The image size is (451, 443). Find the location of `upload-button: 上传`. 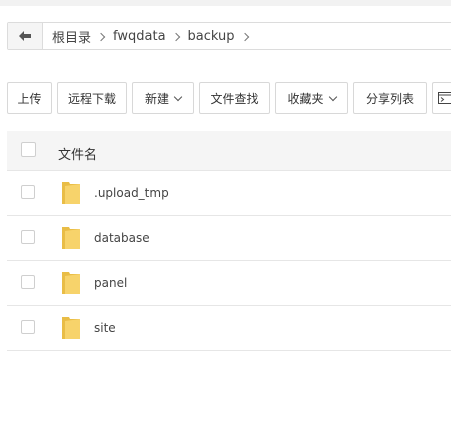

upload-button: 上传 is located at coordinates (29, 98).